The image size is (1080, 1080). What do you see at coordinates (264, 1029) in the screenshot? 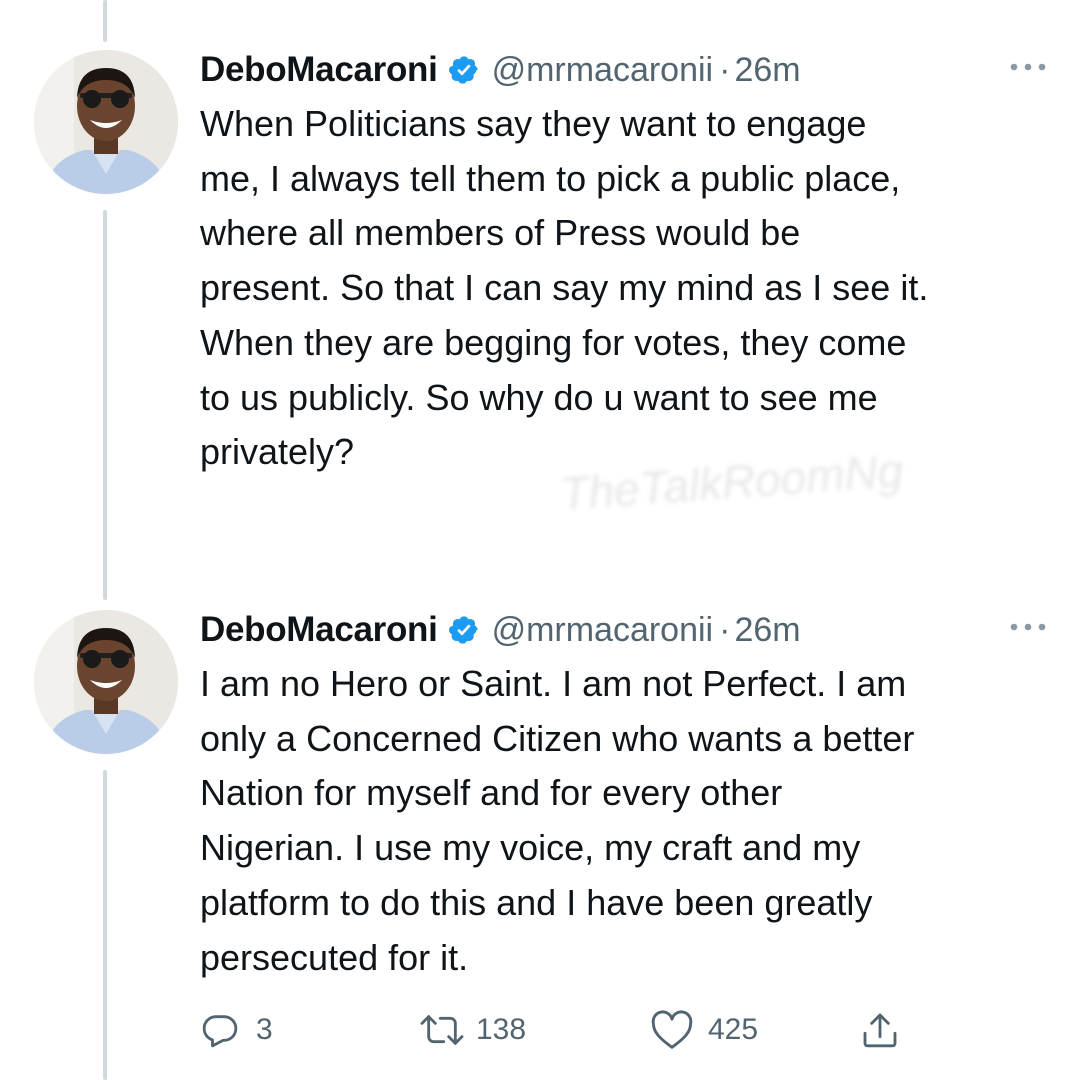
I see `reply-count: 3` at bounding box center [264, 1029].